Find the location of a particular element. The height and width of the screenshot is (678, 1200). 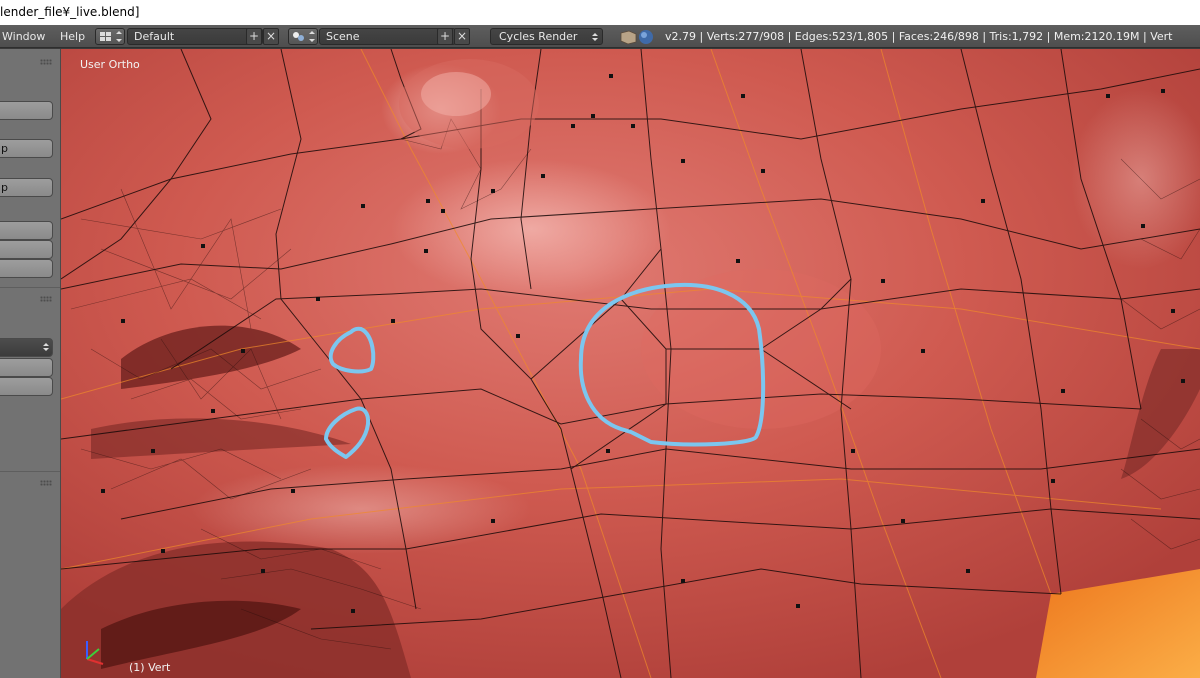

window-title: lender_file¥_live.blend] is located at coordinates (70, 12).